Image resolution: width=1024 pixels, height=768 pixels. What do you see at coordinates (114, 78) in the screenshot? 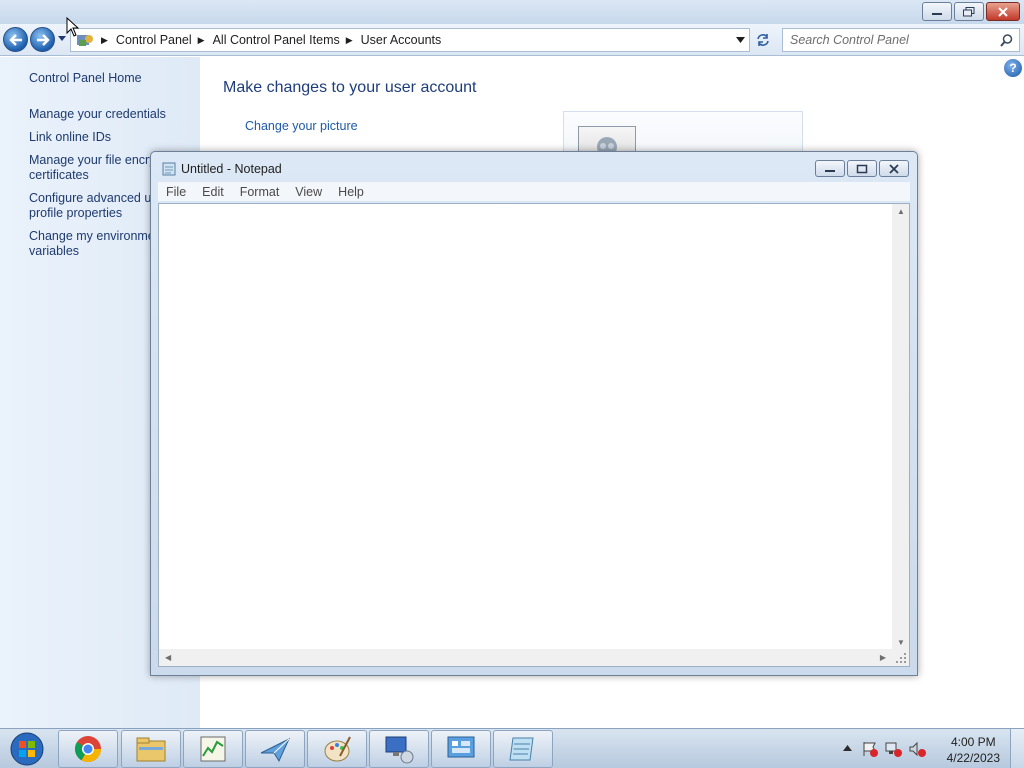
I see `sidebar-item-control-panel-home: Control Panel Home` at bounding box center [114, 78].